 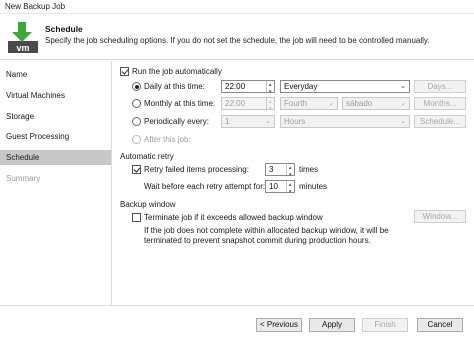 I want to click on after-job-label: After this job:, so click(x=167, y=139).